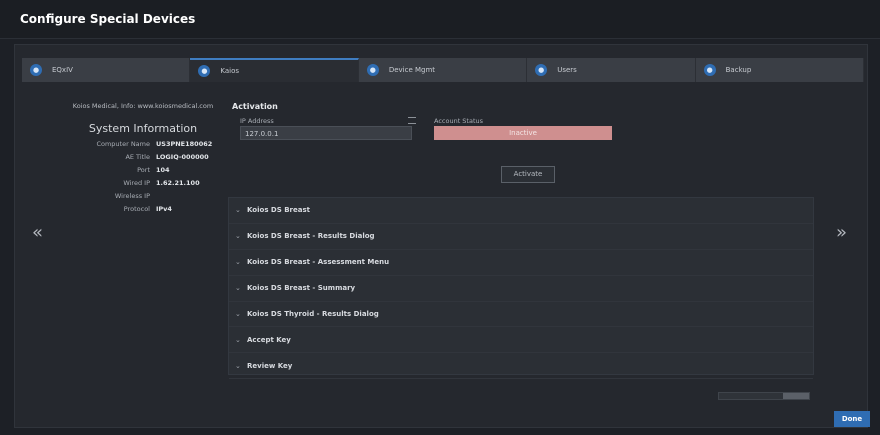 This screenshot has height=435, width=880. I want to click on copy-icon, so click(412, 120).